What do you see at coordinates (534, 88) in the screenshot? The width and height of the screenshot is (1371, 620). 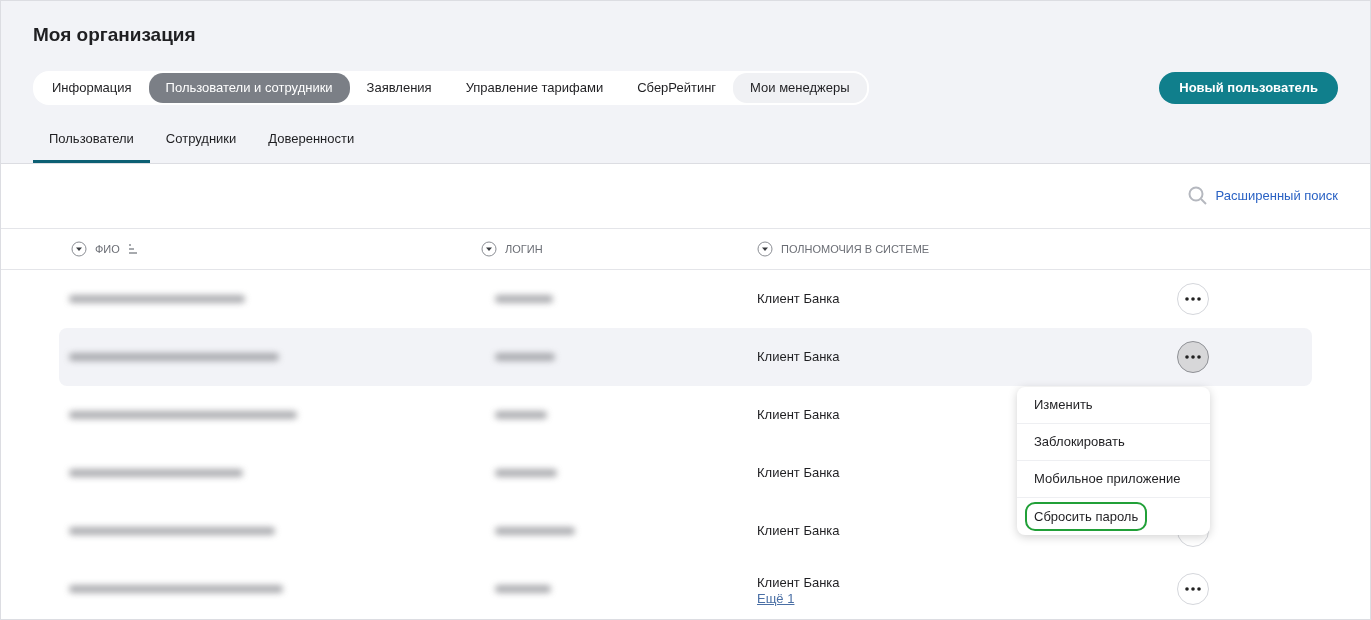 I see `tab: Управление тарифами` at bounding box center [534, 88].